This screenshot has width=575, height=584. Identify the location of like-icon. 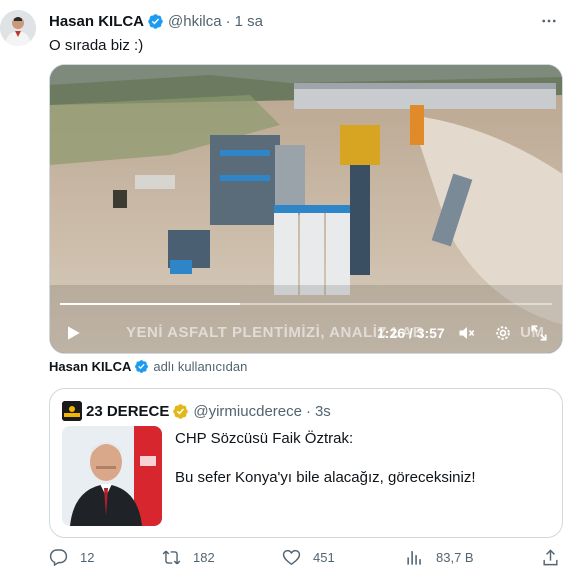
(291, 557).